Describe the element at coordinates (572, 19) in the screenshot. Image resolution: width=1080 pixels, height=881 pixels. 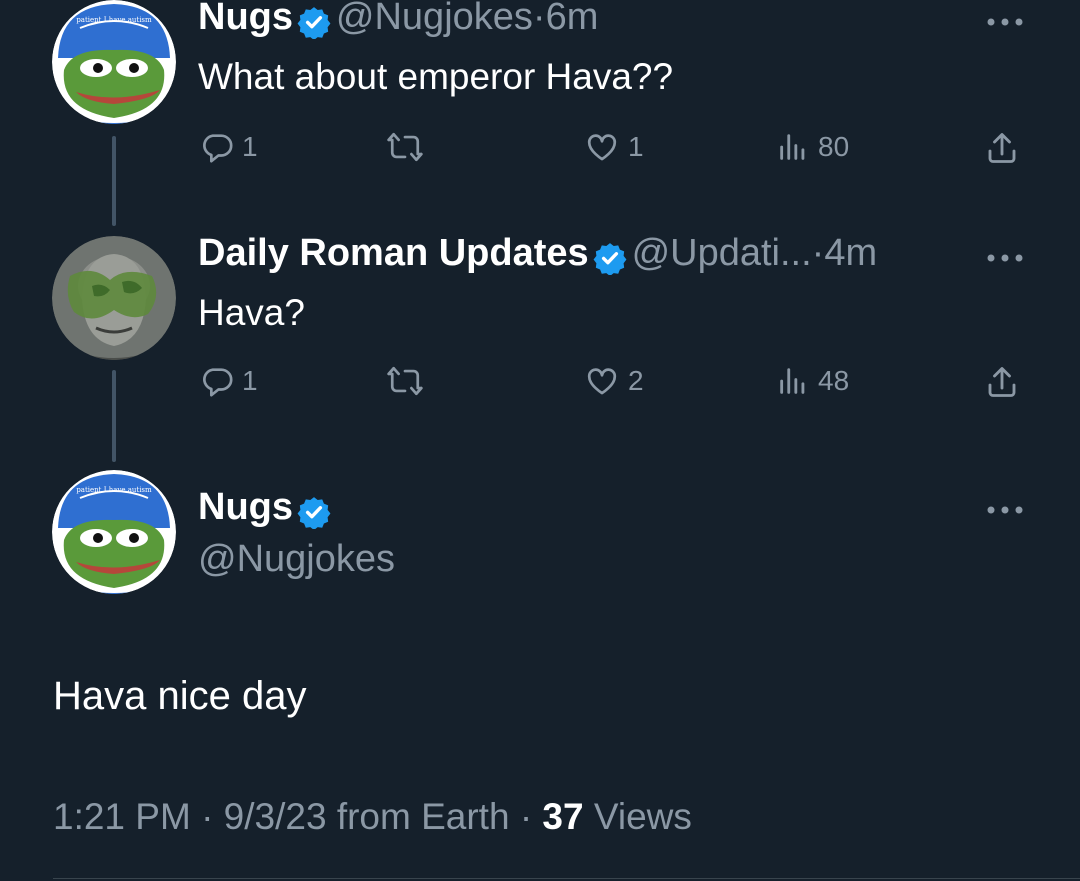
I see `tweet-time: 6m` at that location.